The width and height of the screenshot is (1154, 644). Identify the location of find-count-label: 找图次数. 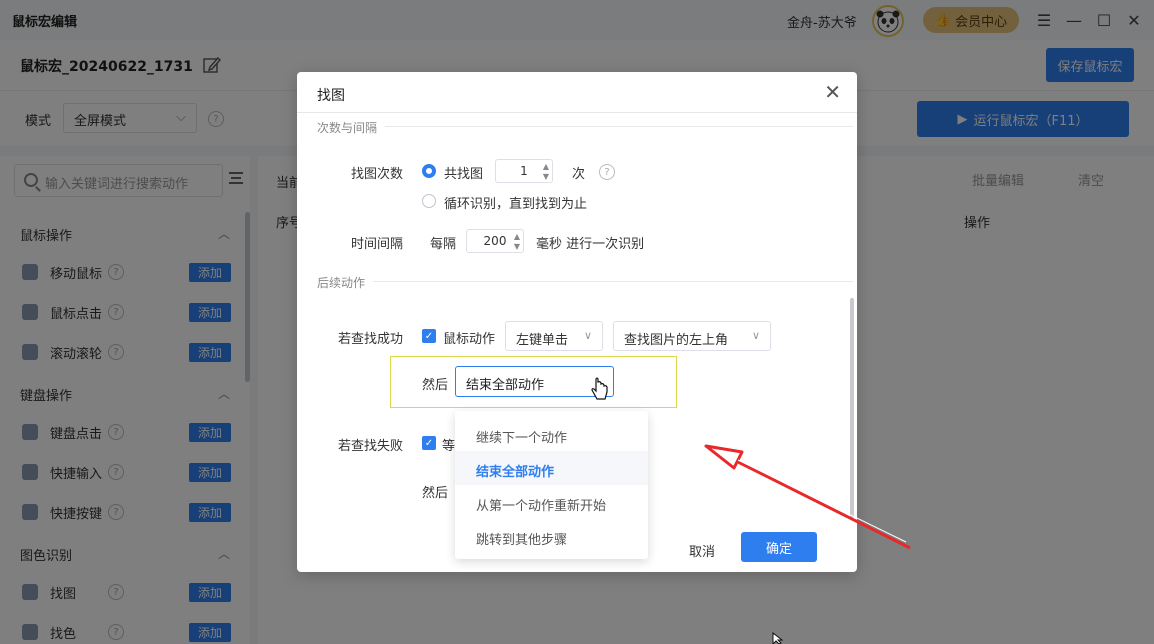
(377, 174).